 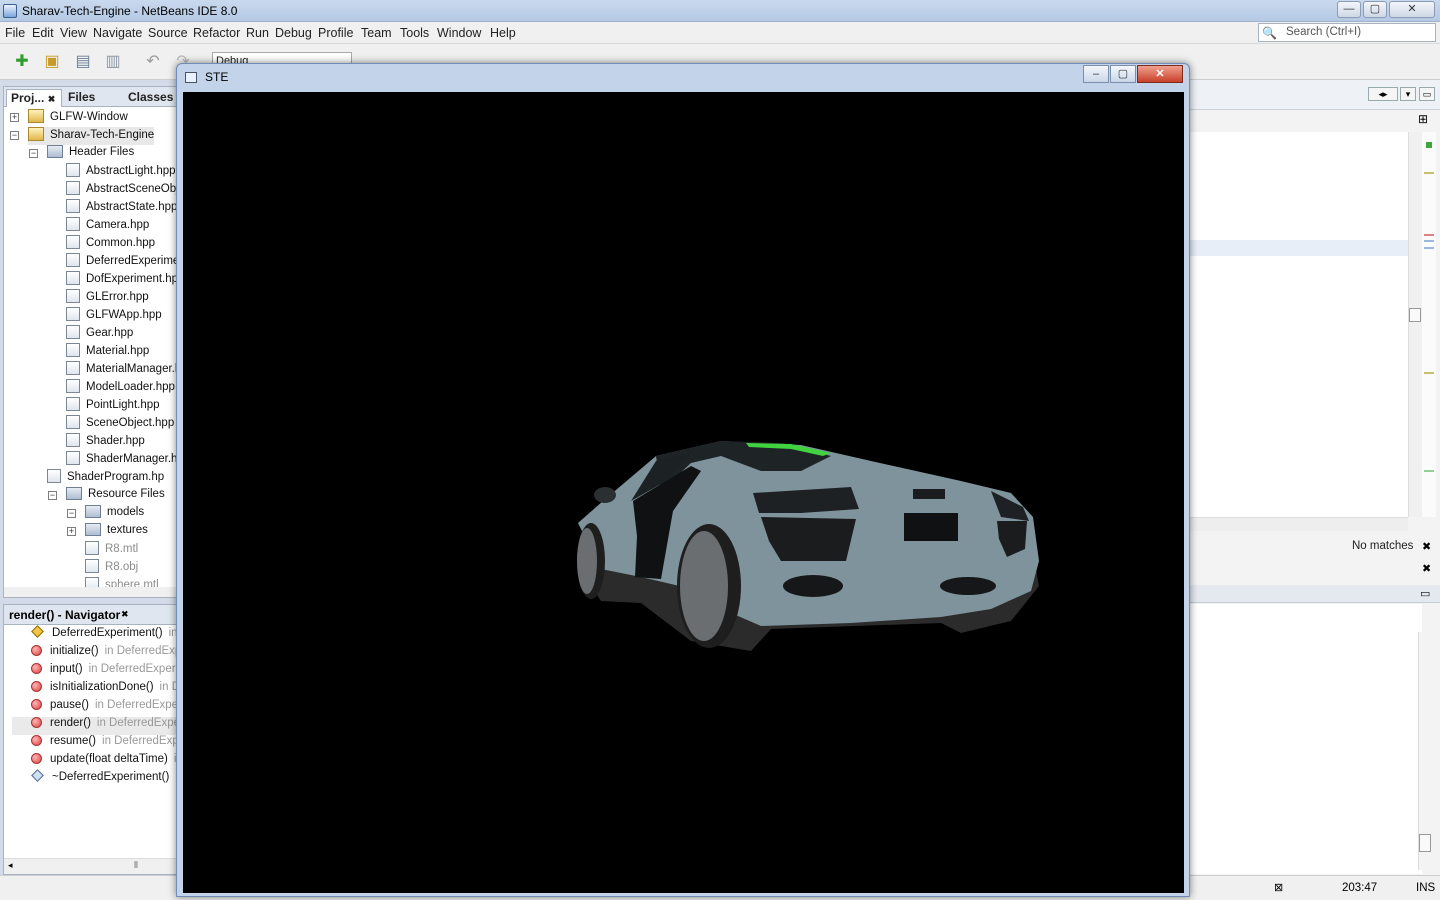 I want to click on close-pane-icon: ✖, so click(x=1426, y=568).